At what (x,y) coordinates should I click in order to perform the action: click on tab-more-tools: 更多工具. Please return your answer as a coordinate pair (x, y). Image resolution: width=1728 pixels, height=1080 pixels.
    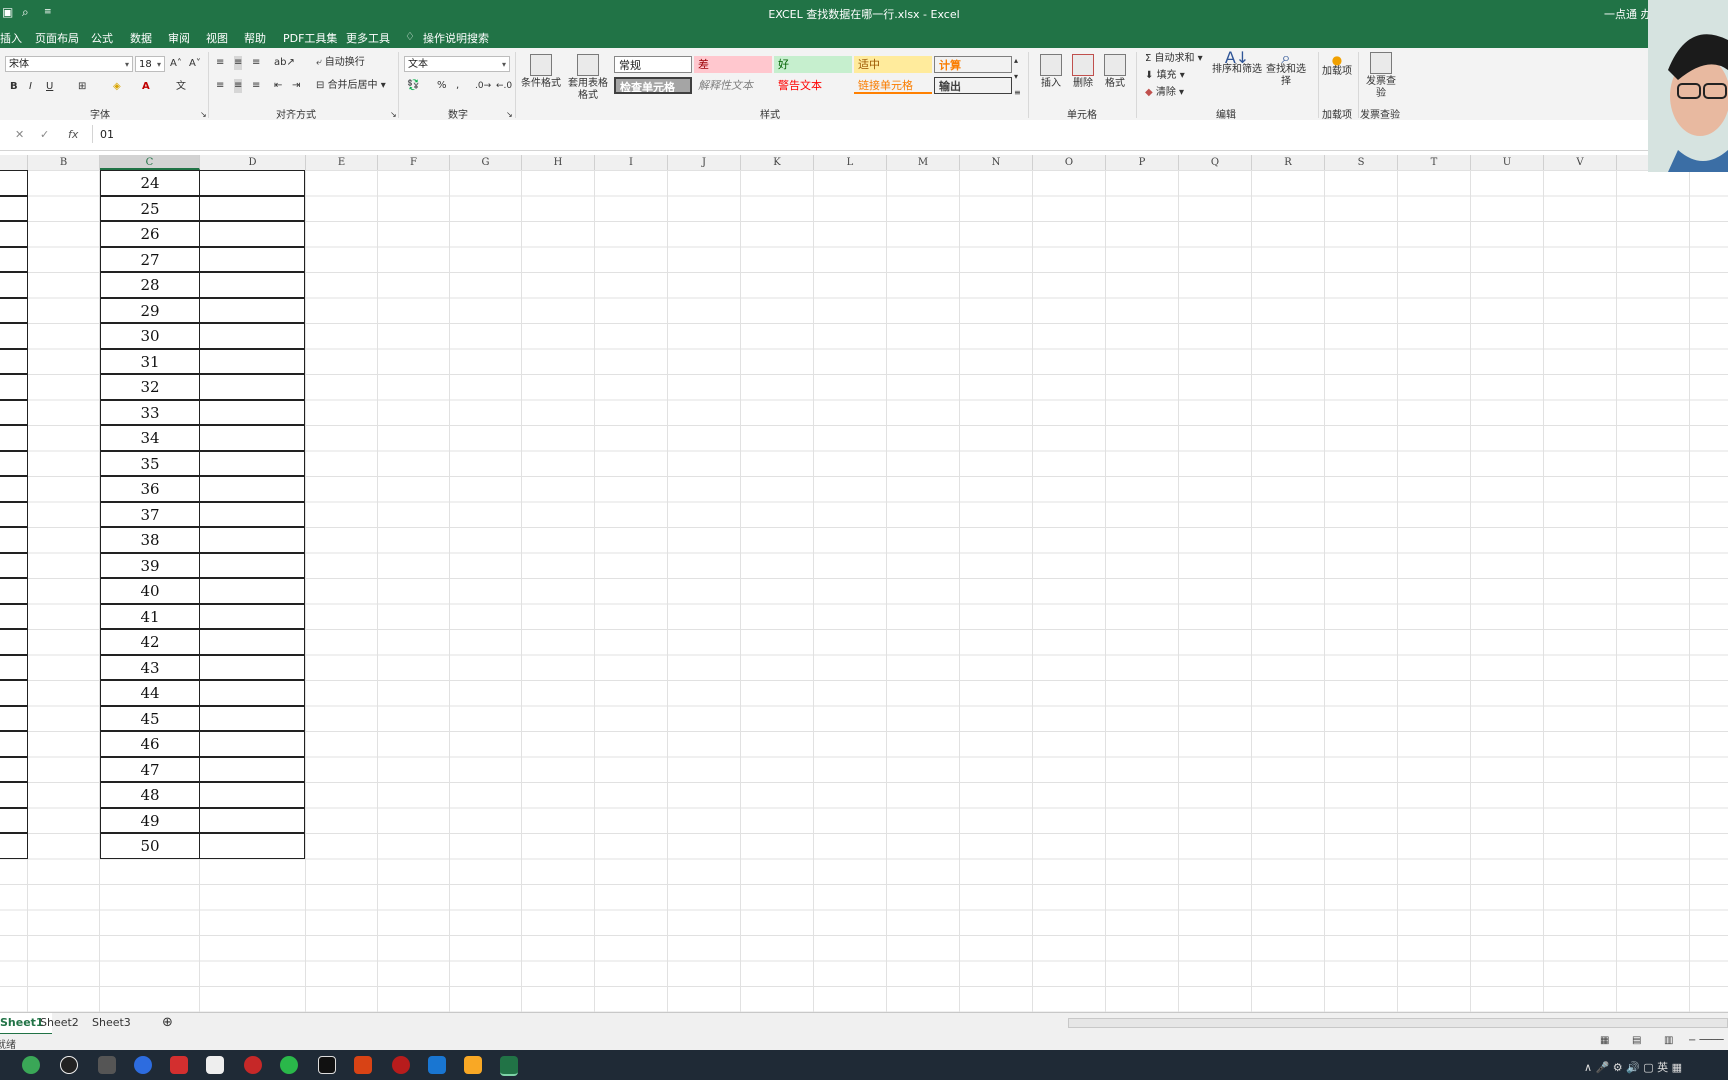
    Looking at the image, I should click on (368, 38).